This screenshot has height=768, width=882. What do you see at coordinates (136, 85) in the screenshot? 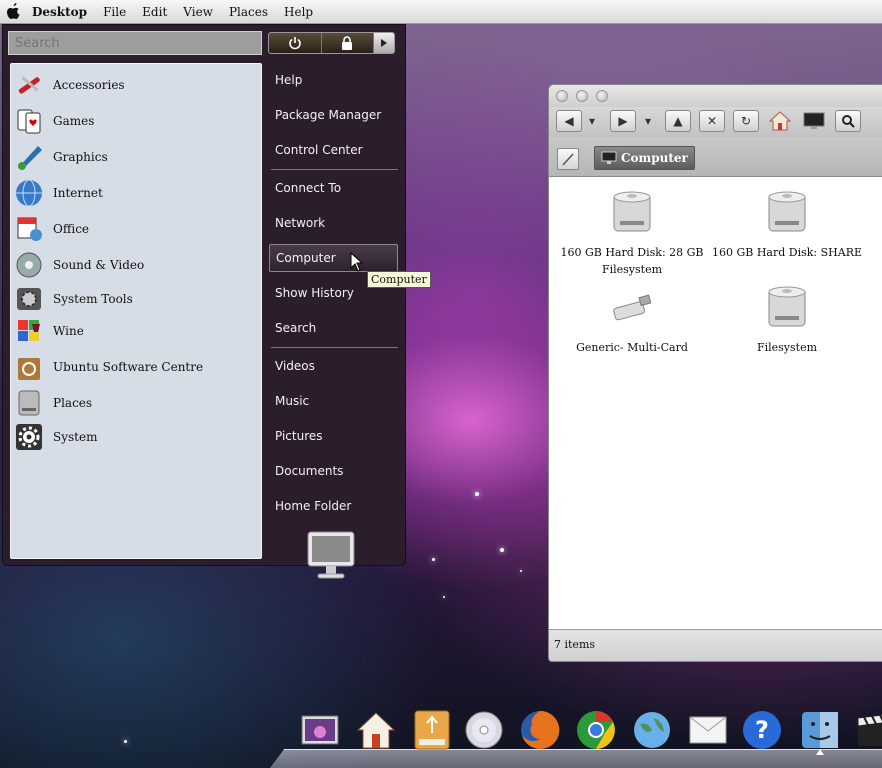
I see `category-accessories: Accessories` at bounding box center [136, 85].